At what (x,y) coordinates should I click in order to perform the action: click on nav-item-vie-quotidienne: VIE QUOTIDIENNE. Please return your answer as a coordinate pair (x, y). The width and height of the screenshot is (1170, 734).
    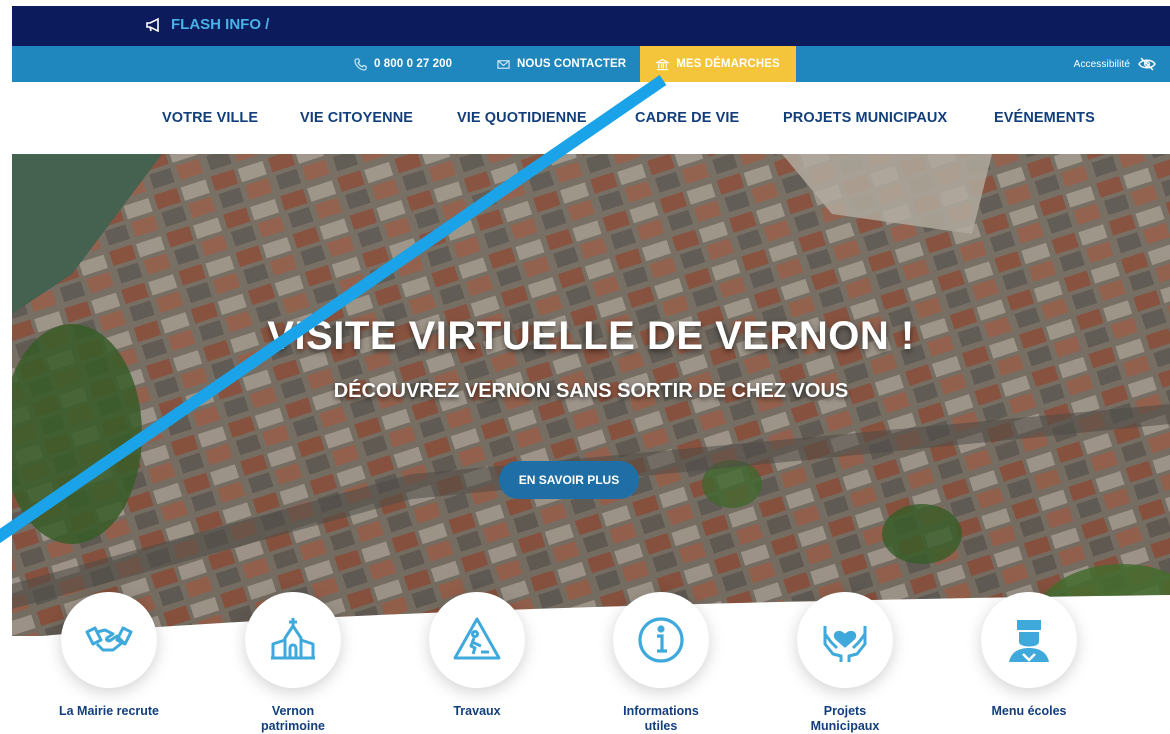
    Looking at the image, I should click on (522, 118).